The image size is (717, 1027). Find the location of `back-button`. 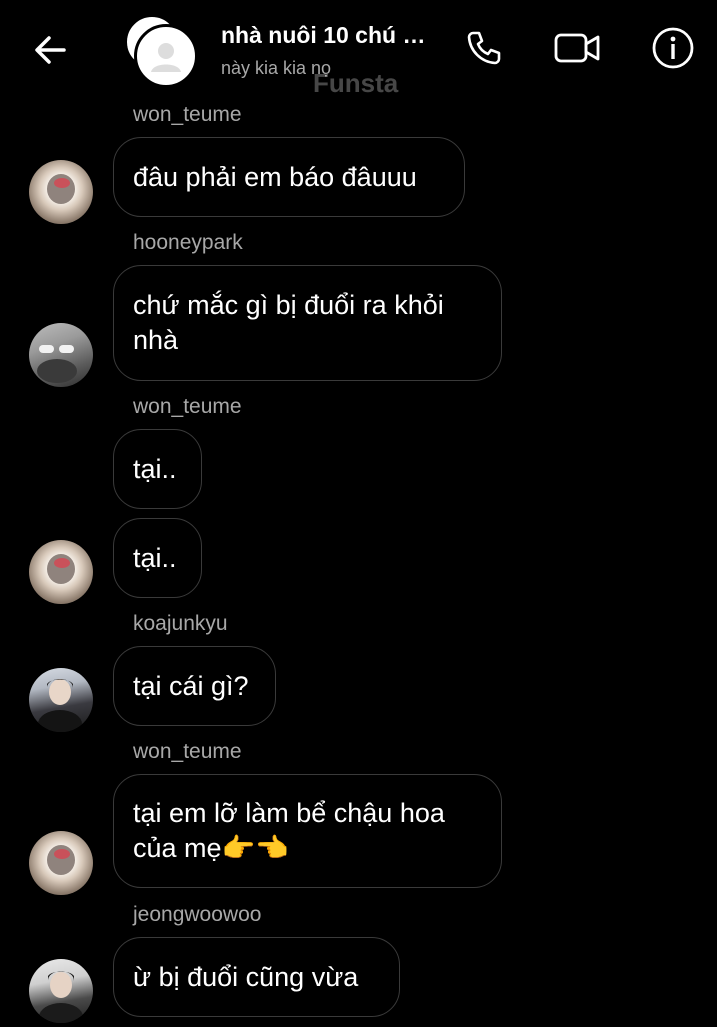

back-button is located at coordinates (50, 50).